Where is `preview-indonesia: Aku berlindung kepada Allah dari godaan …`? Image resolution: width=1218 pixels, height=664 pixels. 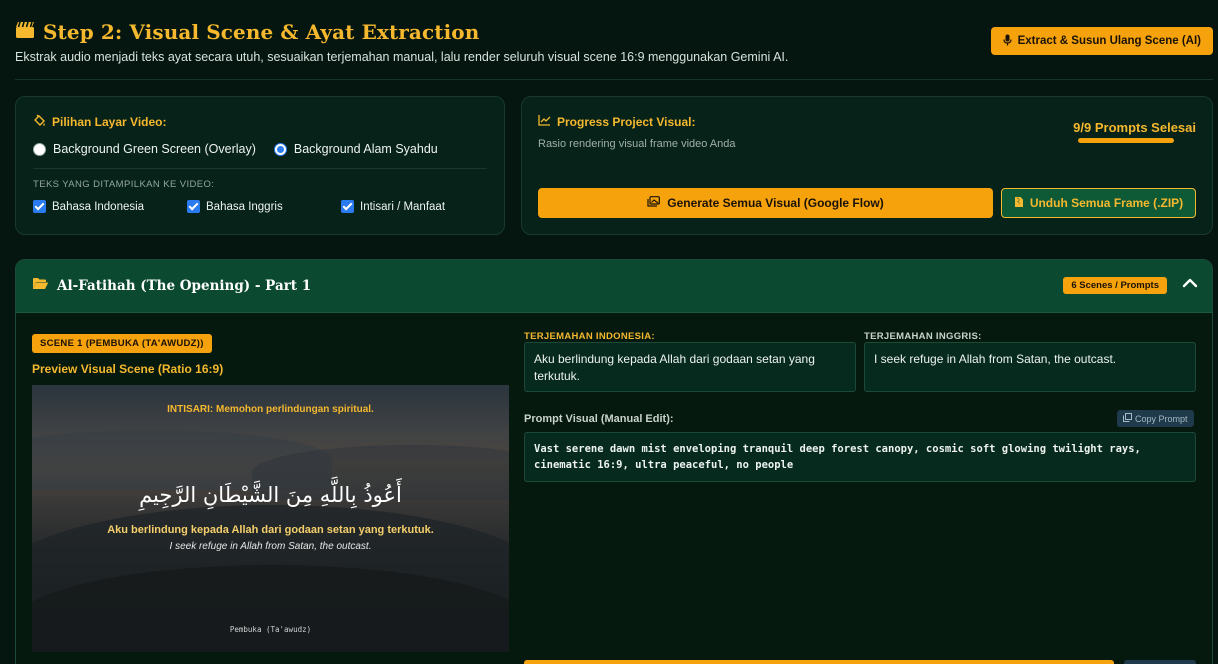
preview-indonesia: Aku berlindung kepada Allah dari godaan … is located at coordinates (270, 530).